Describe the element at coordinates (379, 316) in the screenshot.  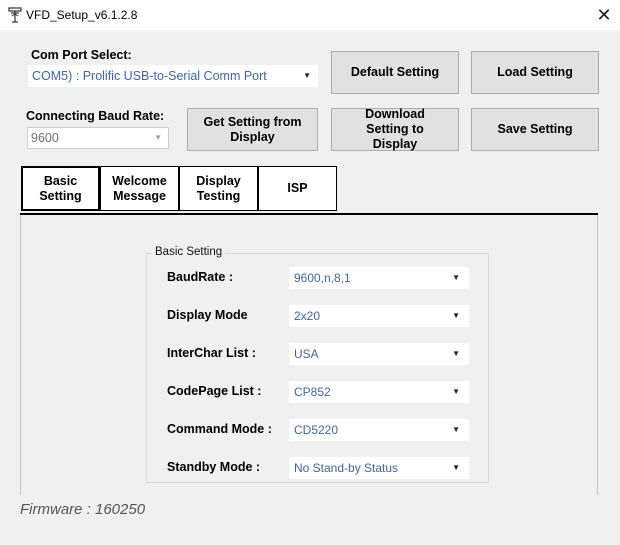
I see `display-mode-select: 2x20 ▼` at that location.